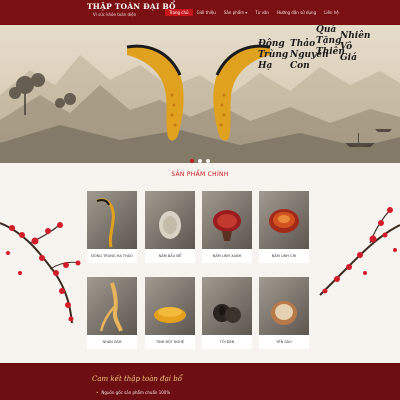  Describe the element at coordinates (227, 220) in the screenshot. I see `reishi-icon` at that location.